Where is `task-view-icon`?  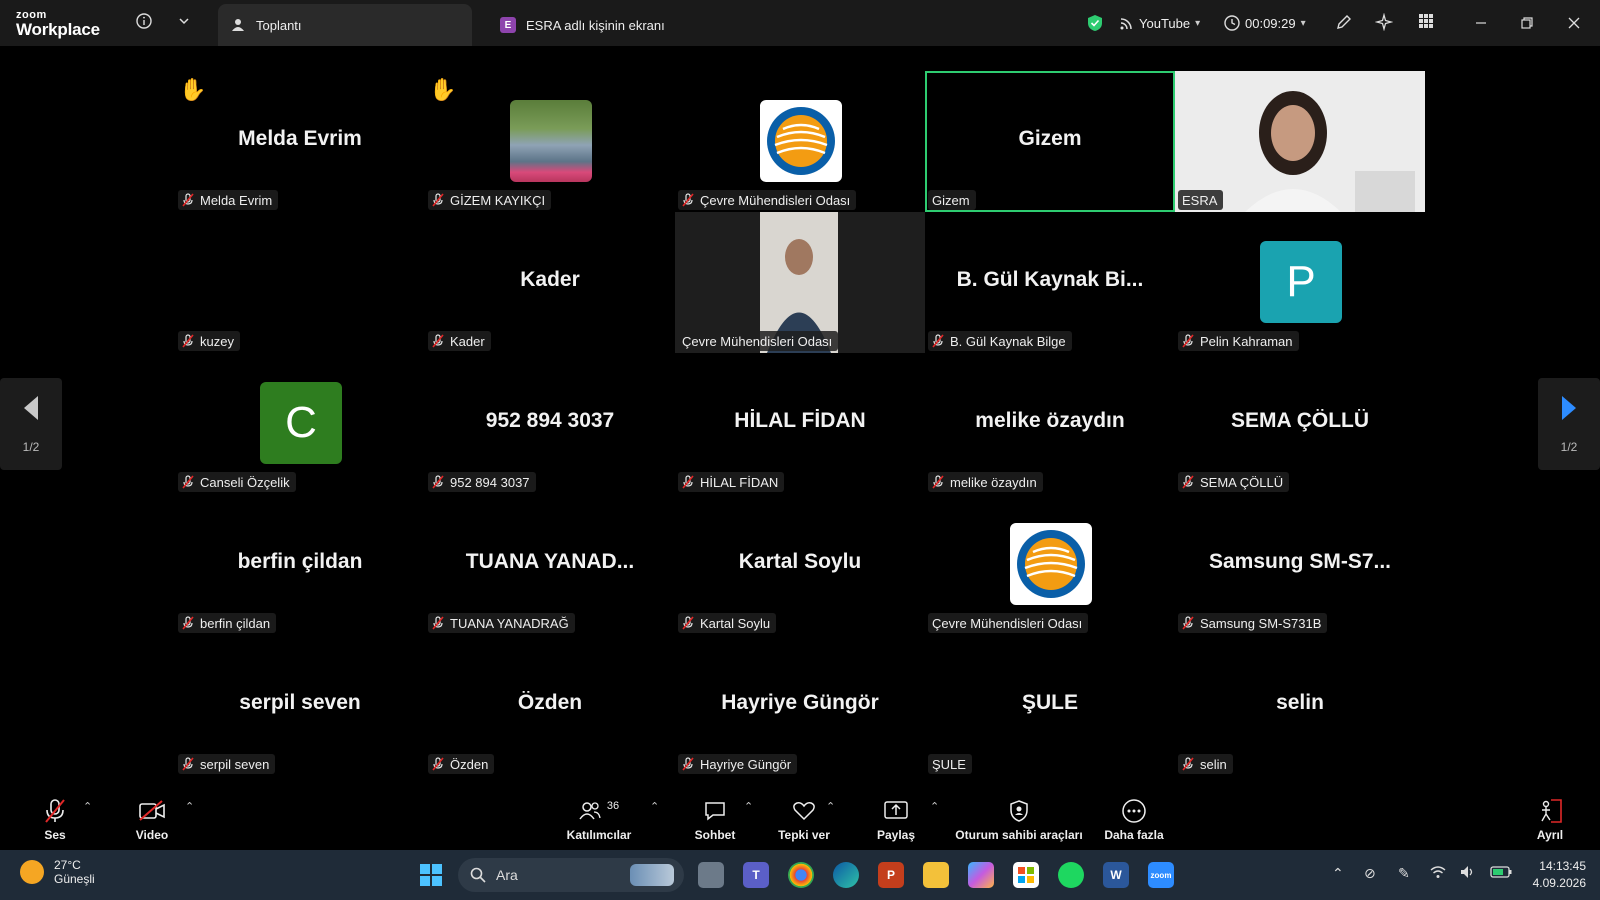
task-view-icon is located at coordinates (711, 875).